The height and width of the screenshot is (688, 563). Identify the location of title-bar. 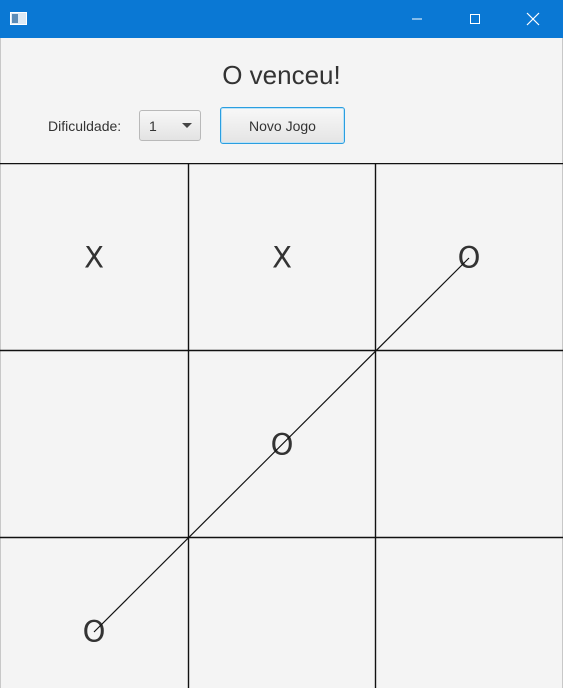
(281, 19).